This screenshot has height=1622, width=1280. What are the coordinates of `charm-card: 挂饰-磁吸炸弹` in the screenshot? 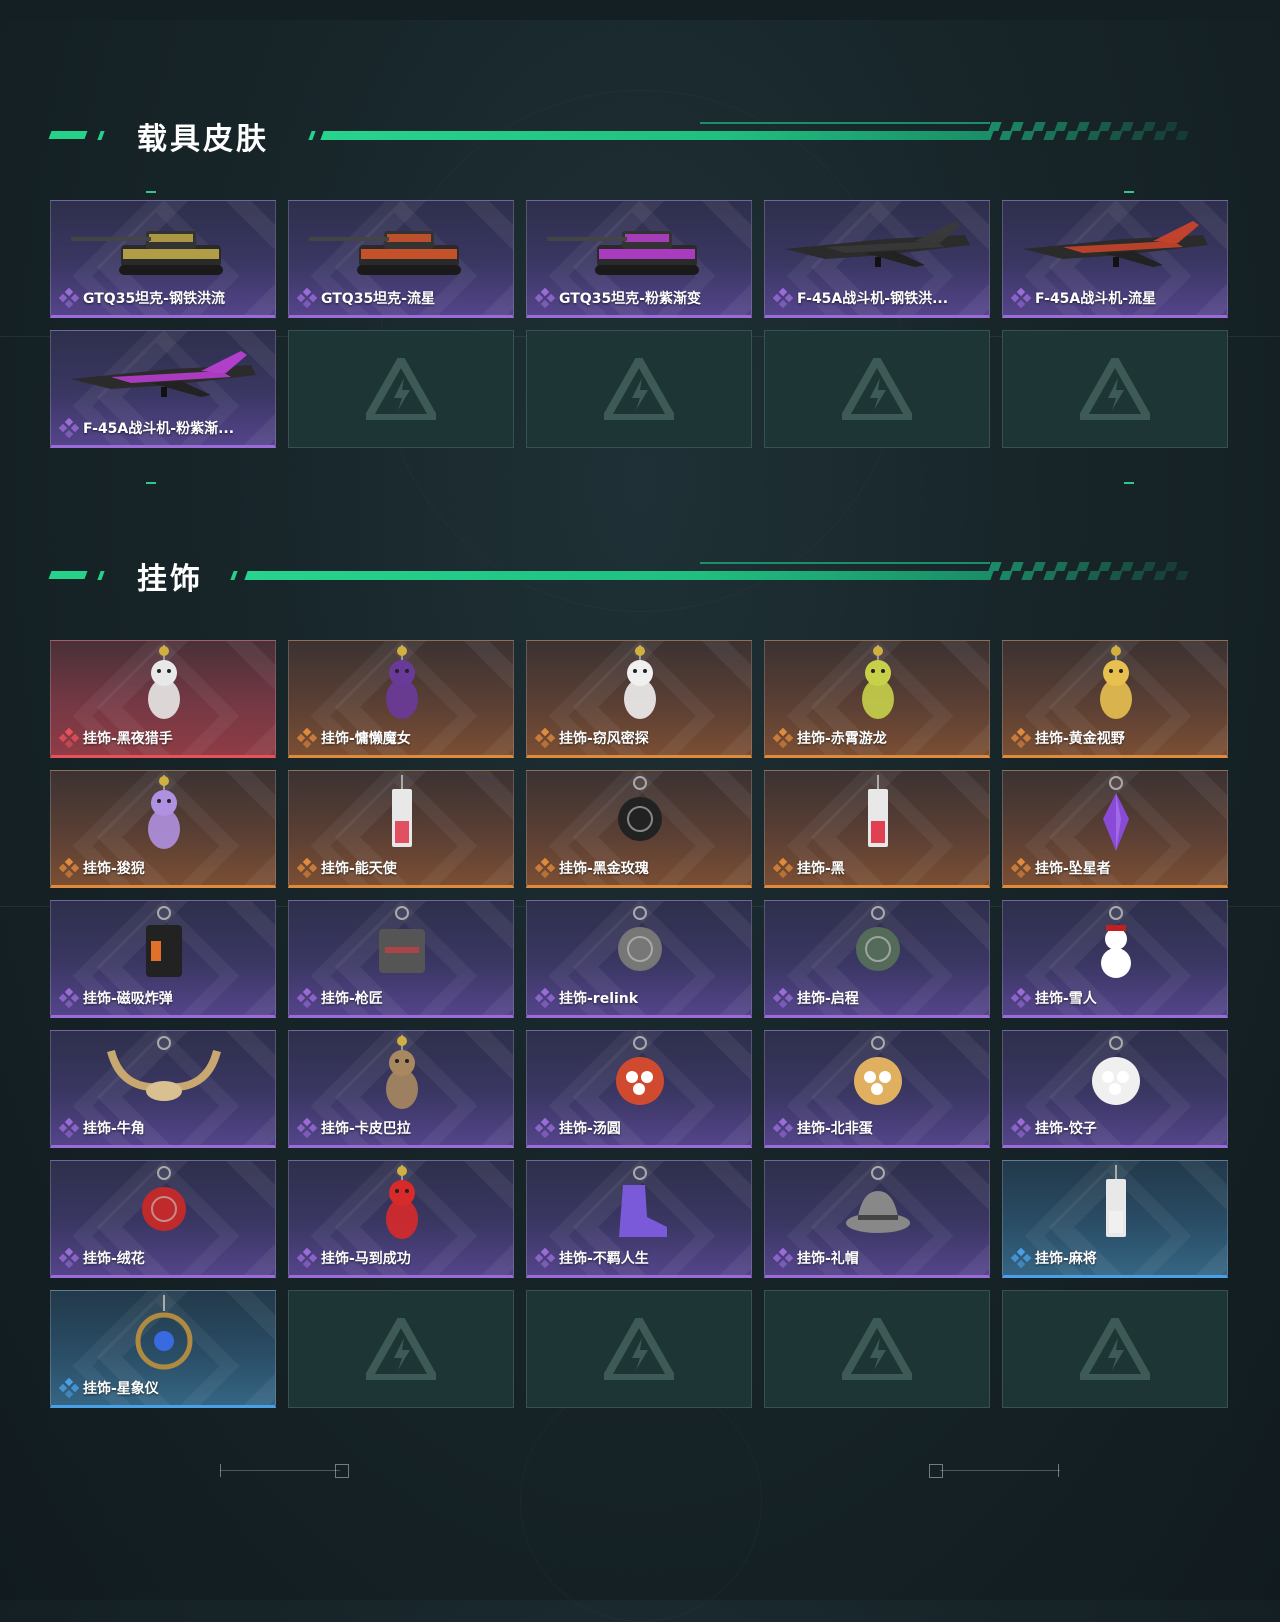 It's located at (163, 959).